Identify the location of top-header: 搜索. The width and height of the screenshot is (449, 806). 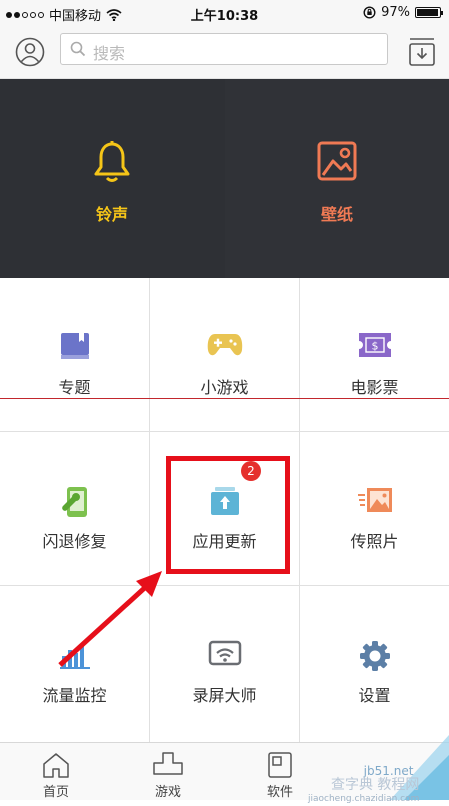
(224, 52).